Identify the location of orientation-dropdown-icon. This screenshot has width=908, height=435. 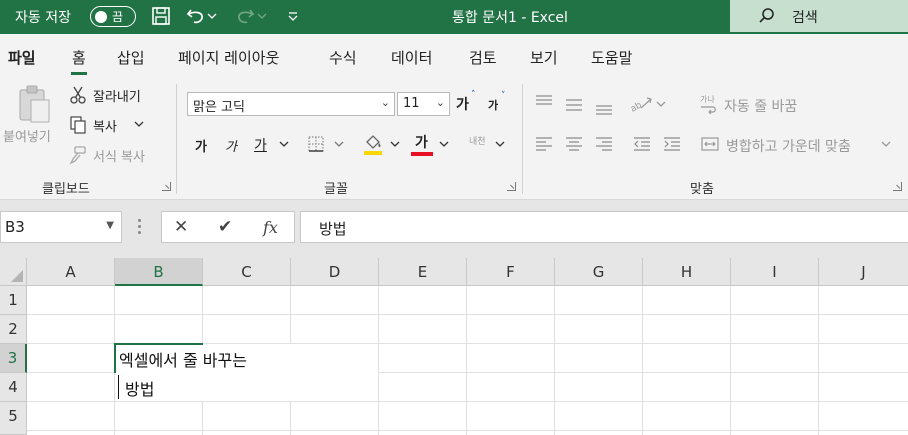
(661, 104).